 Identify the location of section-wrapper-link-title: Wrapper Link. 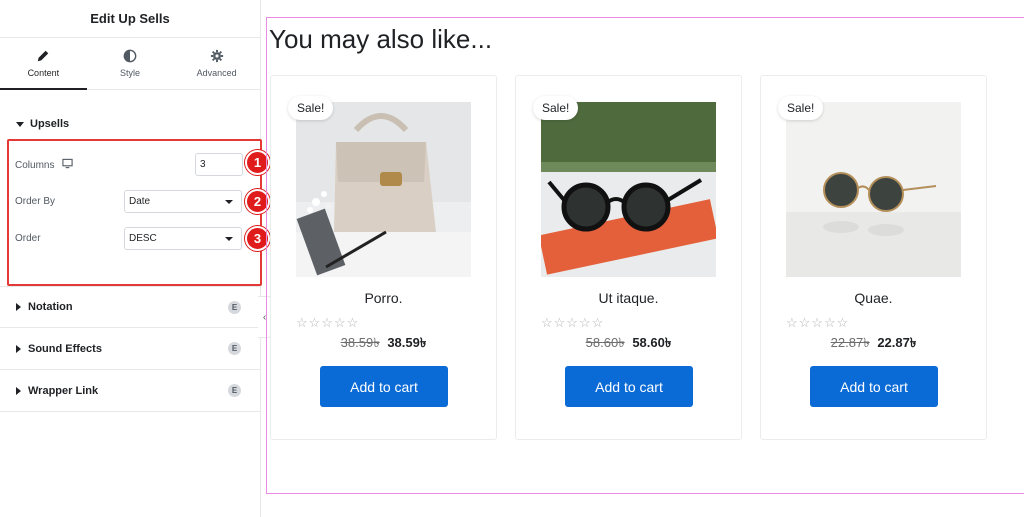
(63, 390).